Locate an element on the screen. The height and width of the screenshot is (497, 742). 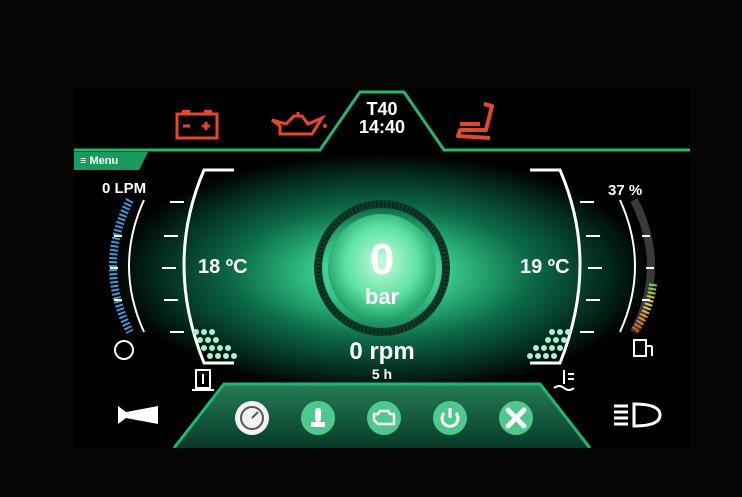
right-temp-readout: 19 ºC is located at coordinates (545, 267).